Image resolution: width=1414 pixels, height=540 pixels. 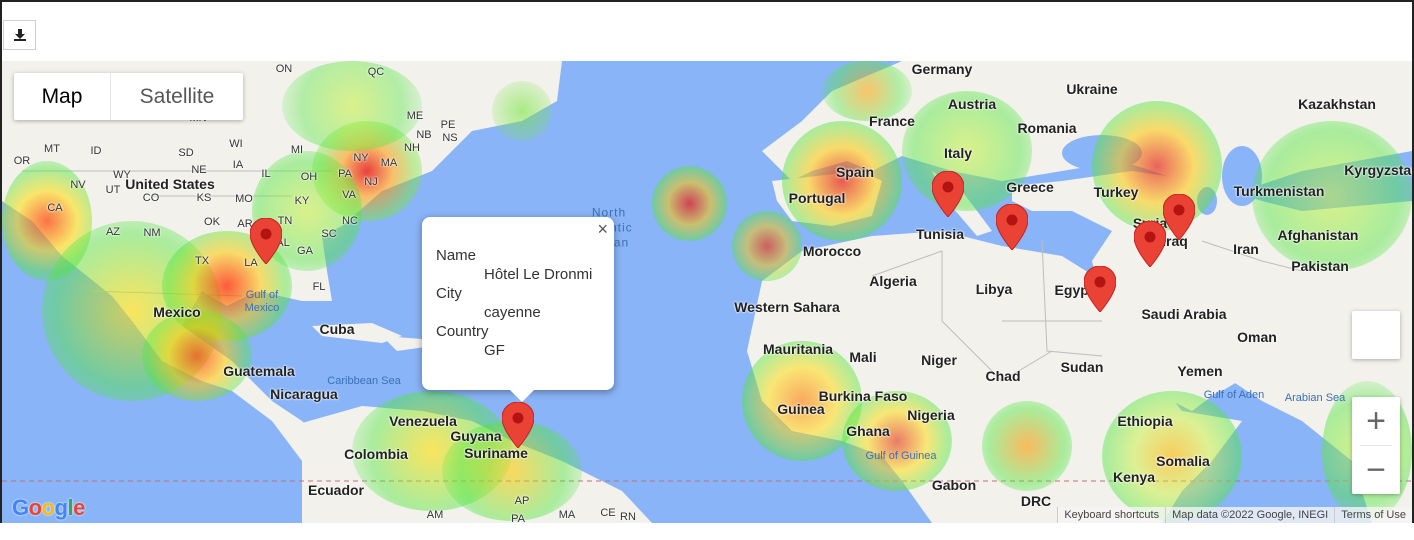 What do you see at coordinates (284, 69) in the screenshot?
I see `state-label: ON` at bounding box center [284, 69].